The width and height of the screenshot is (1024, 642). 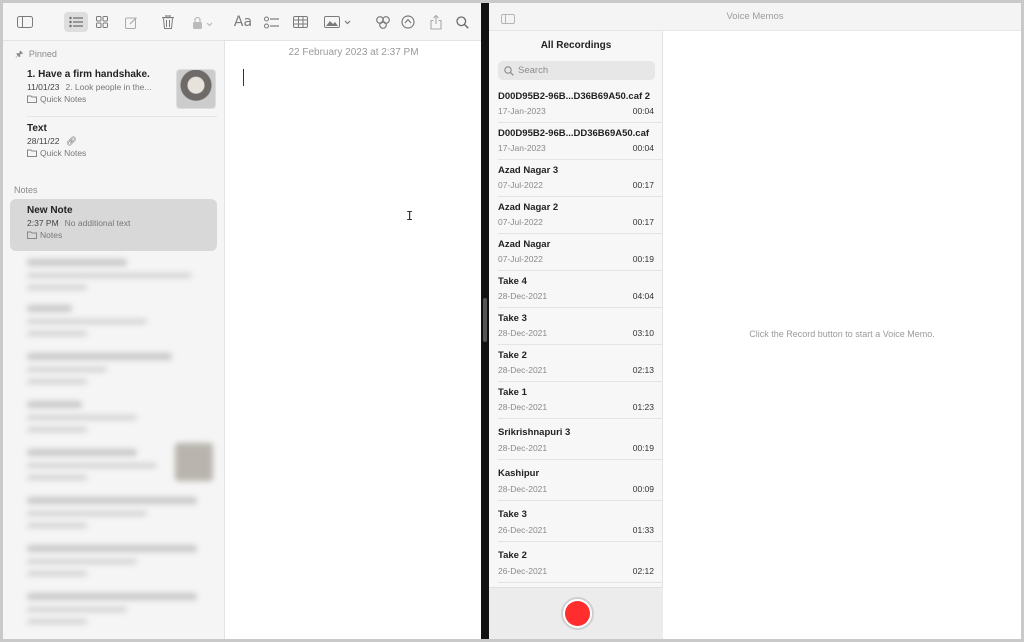 I want to click on note-date: 22 February 2023 at 2:37 PM, so click(x=353, y=52).